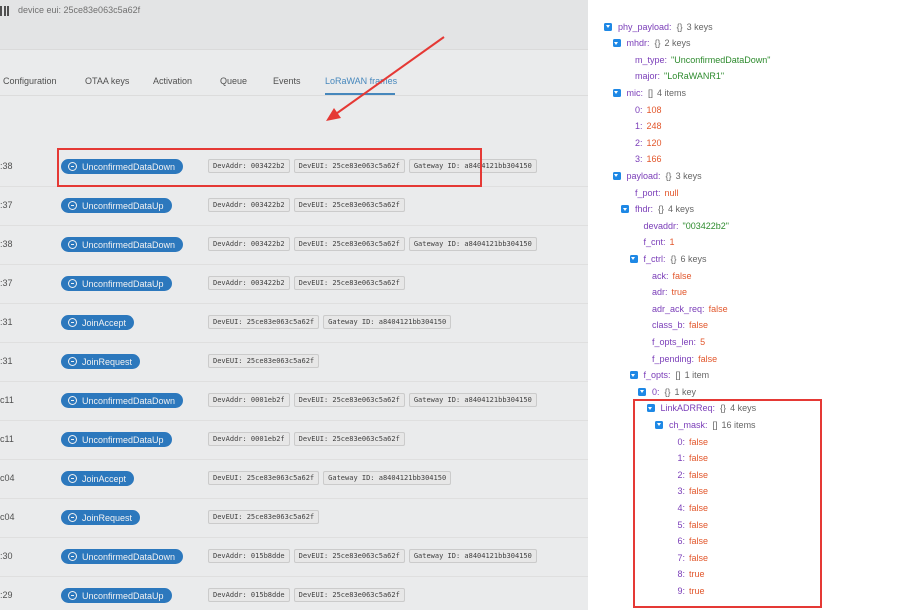 The width and height of the screenshot is (904, 610). I want to click on tab-events: Events, so click(287, 81).